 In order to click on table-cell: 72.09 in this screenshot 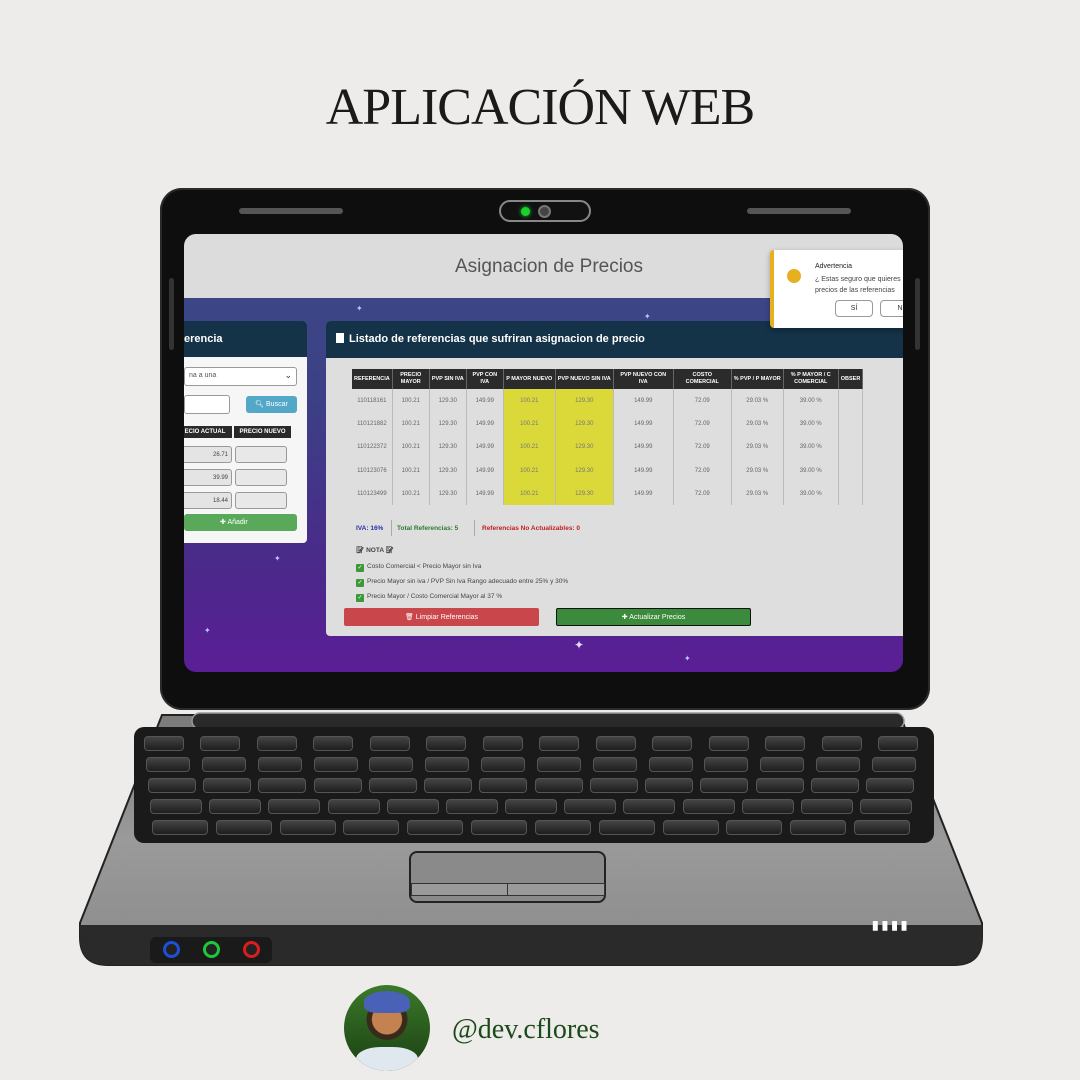, I will do `click(702, 447)`.